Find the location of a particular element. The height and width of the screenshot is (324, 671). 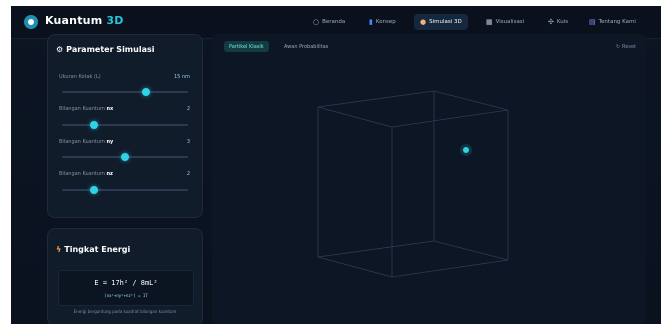

nx-label: Bilangan Kuantum nx is located at coordinates (86, 109).